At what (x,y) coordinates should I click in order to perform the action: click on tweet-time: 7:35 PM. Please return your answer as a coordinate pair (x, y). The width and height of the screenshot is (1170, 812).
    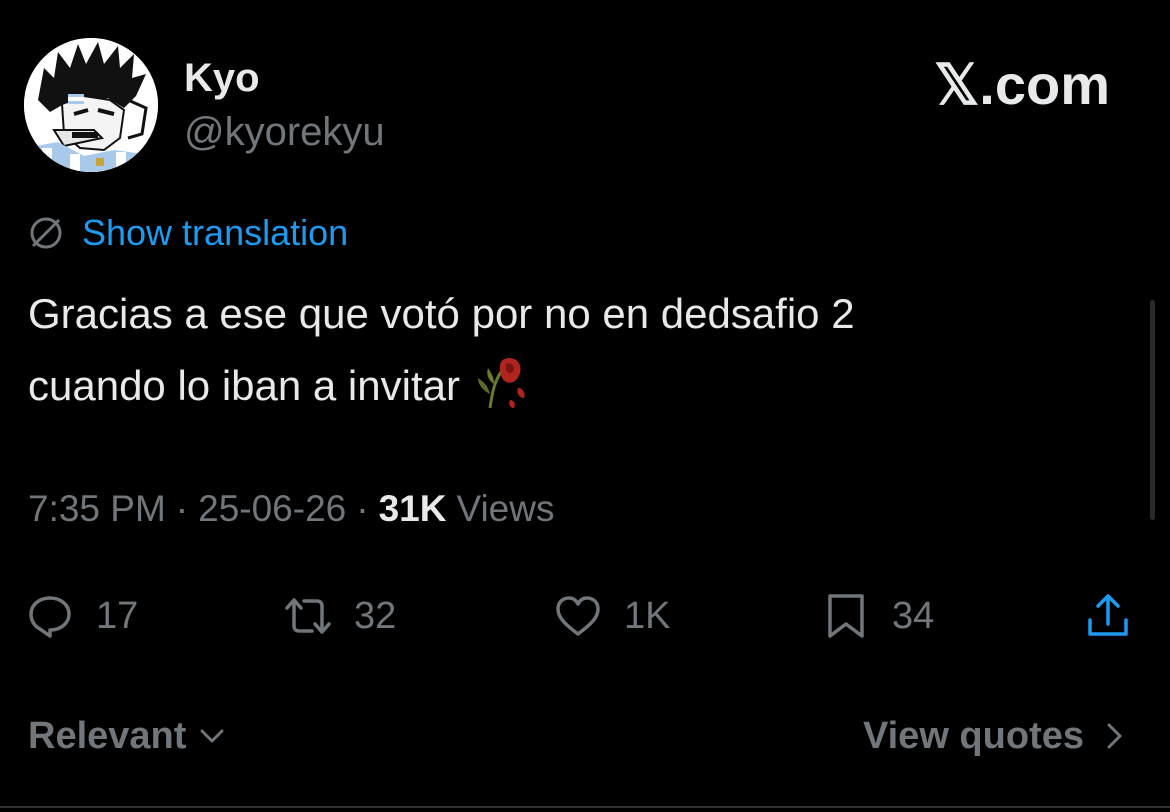
    Looking at the image, I should click on (97, 509).